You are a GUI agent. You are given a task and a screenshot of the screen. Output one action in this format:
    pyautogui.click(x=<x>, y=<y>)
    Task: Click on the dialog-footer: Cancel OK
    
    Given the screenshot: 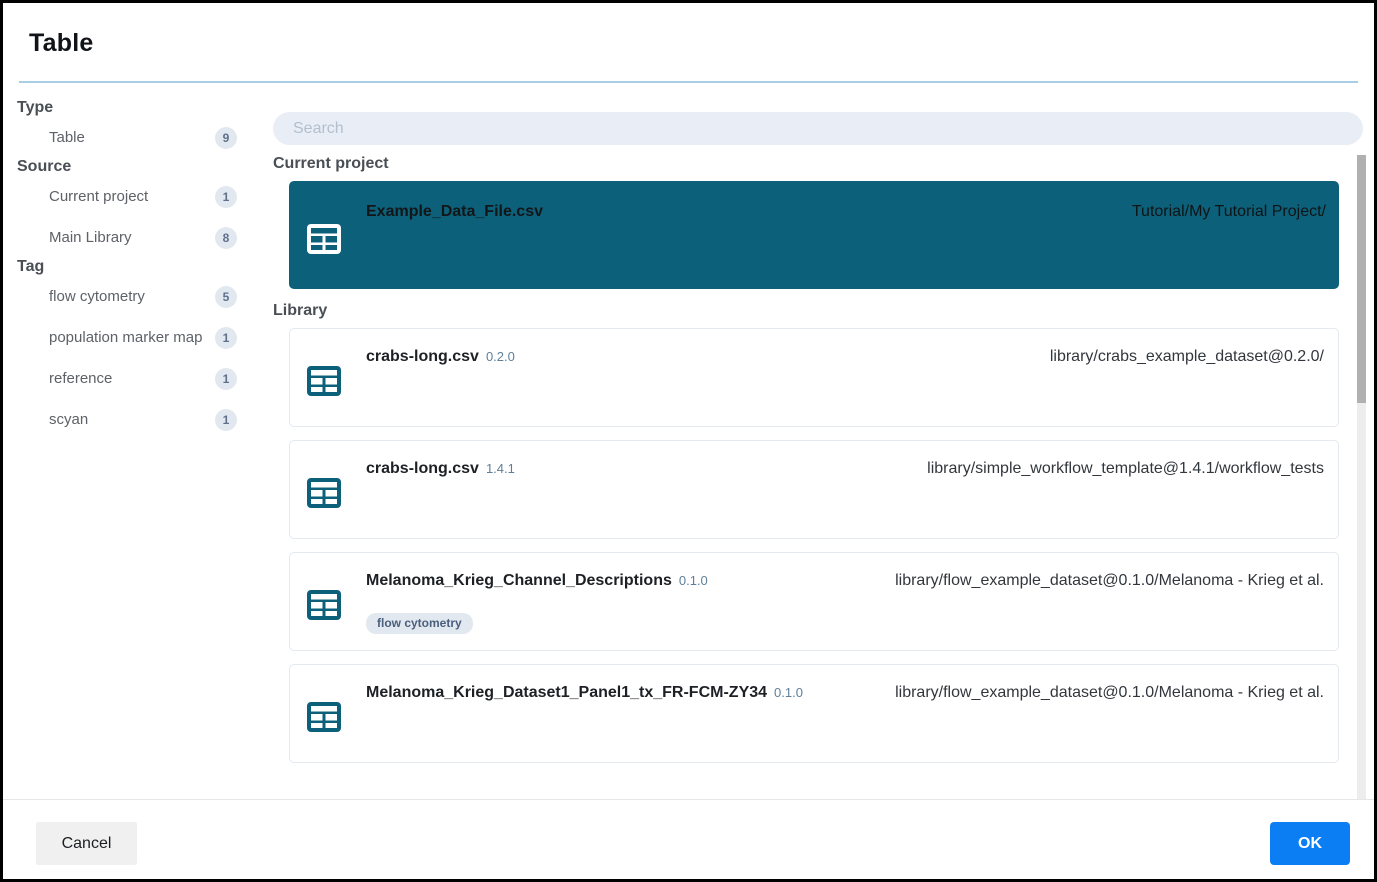 What is the action you would take?
    pyautogui.click(x=688, y=839)
    